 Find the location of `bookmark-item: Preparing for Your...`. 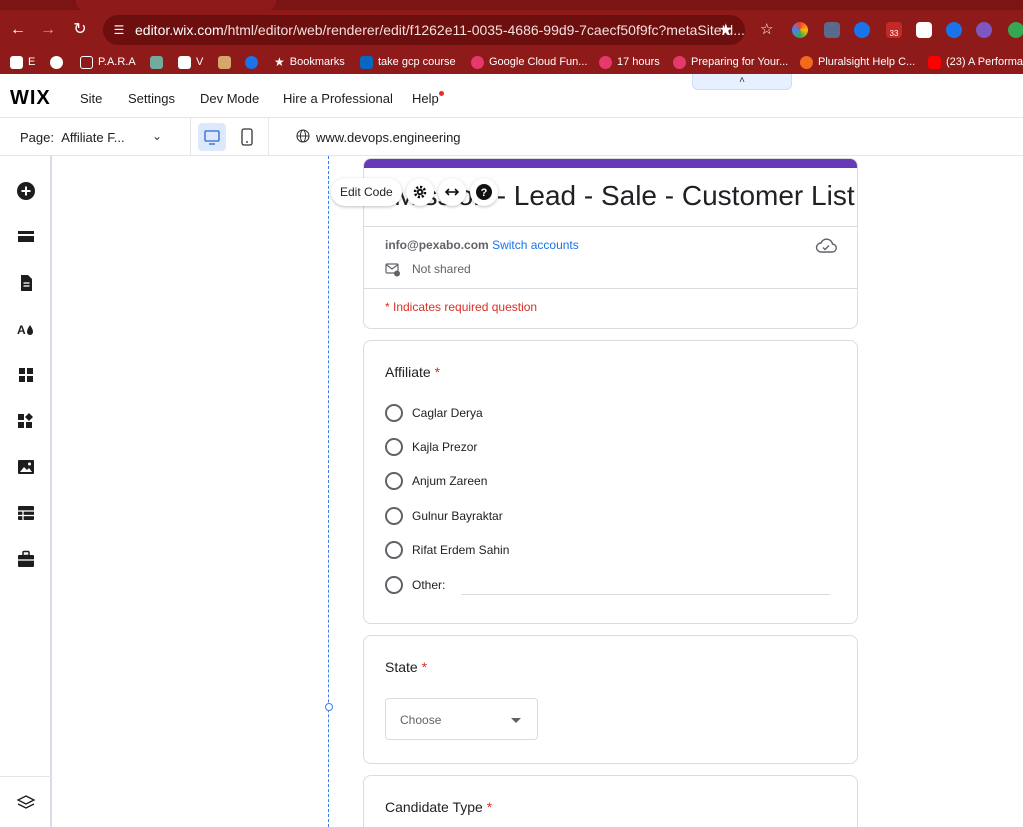

bookmark-item: Preparing for Your... is located at coordinates (730, 62).